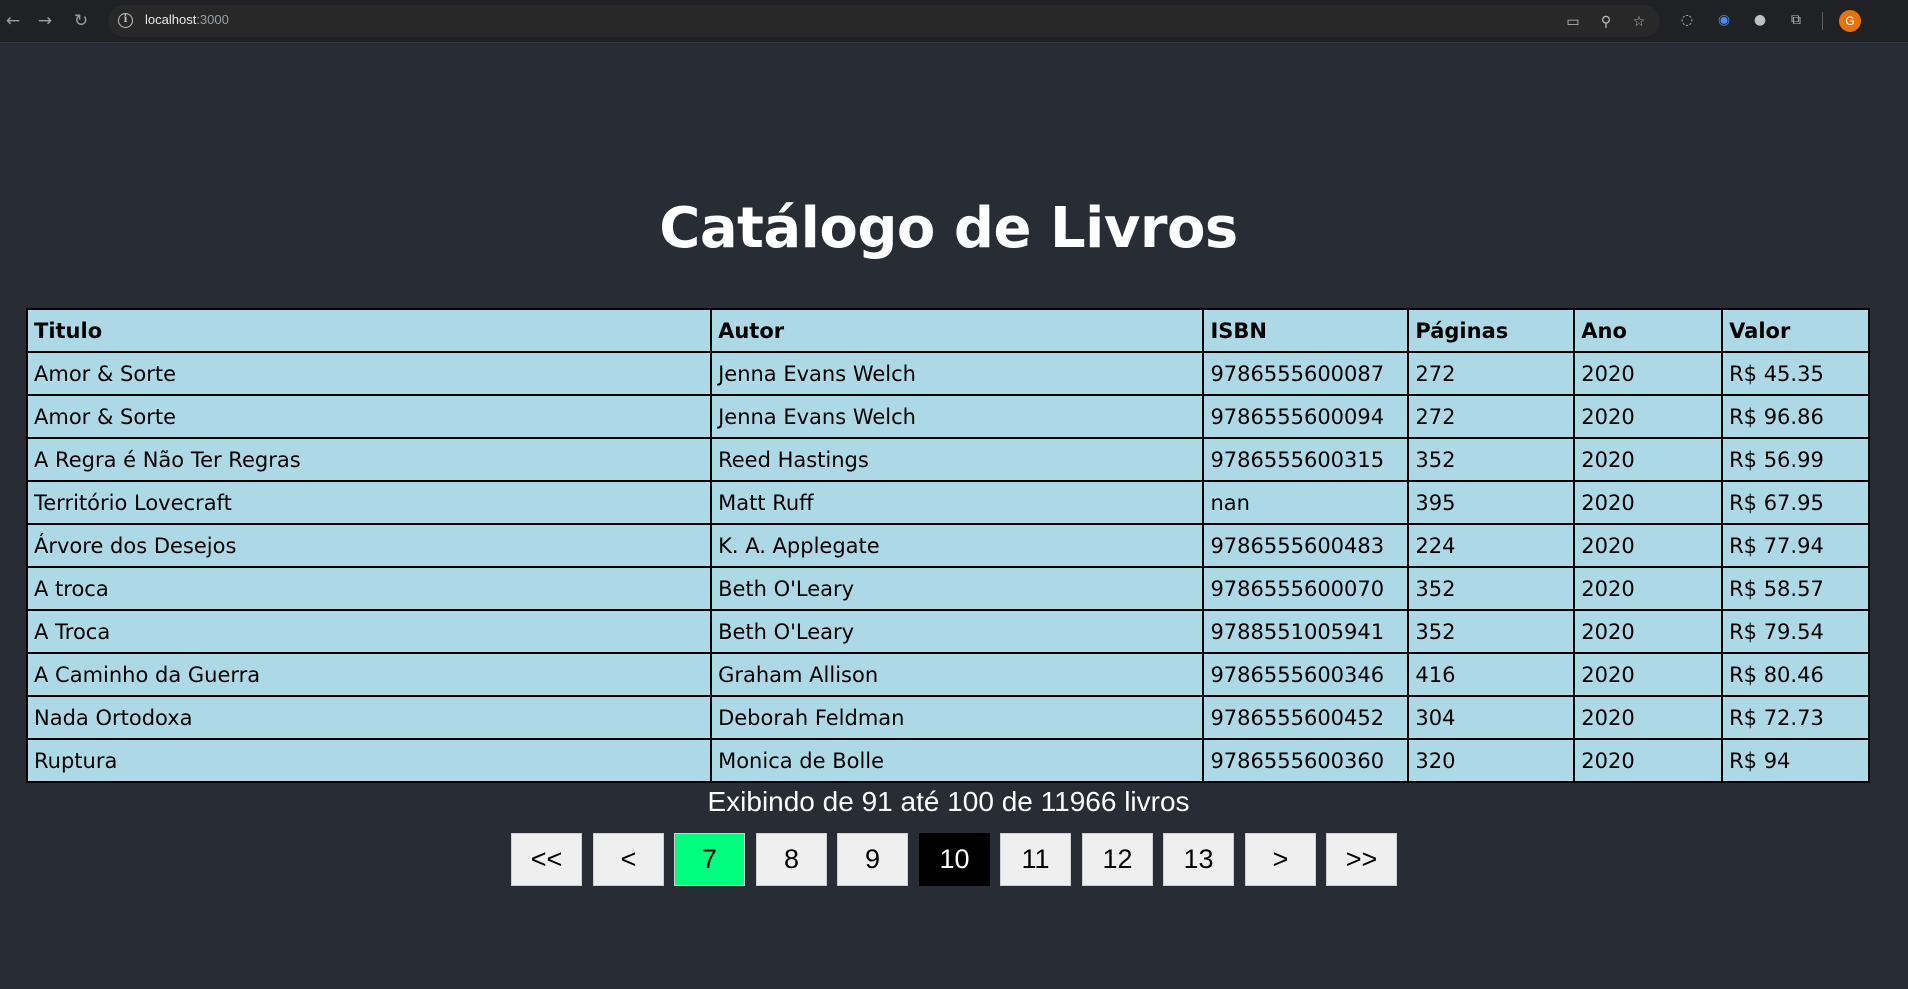 The width and height of the screenshot is (1908, 989). What do you see at coordinates (1306, 631) in the screenshot?
I see `cell-isbn: 9788551005941` at bounding box center [1306, 631].